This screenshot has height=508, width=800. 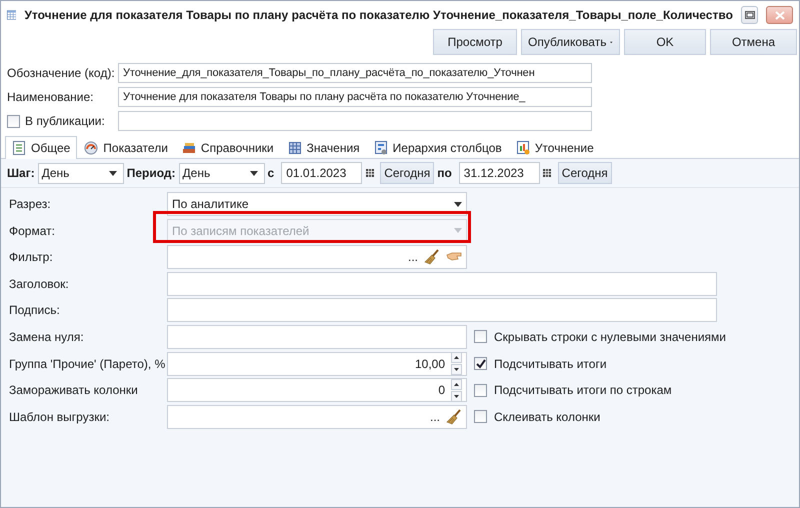 I want to click on field-label: Фильтр:, so click(x=31, y=257).